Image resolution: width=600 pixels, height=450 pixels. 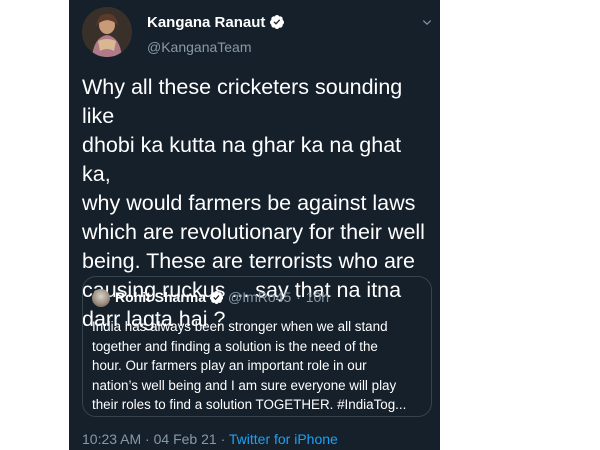 I want to click on tweet-time: 10:23 AM, so click(x=111, y=439).